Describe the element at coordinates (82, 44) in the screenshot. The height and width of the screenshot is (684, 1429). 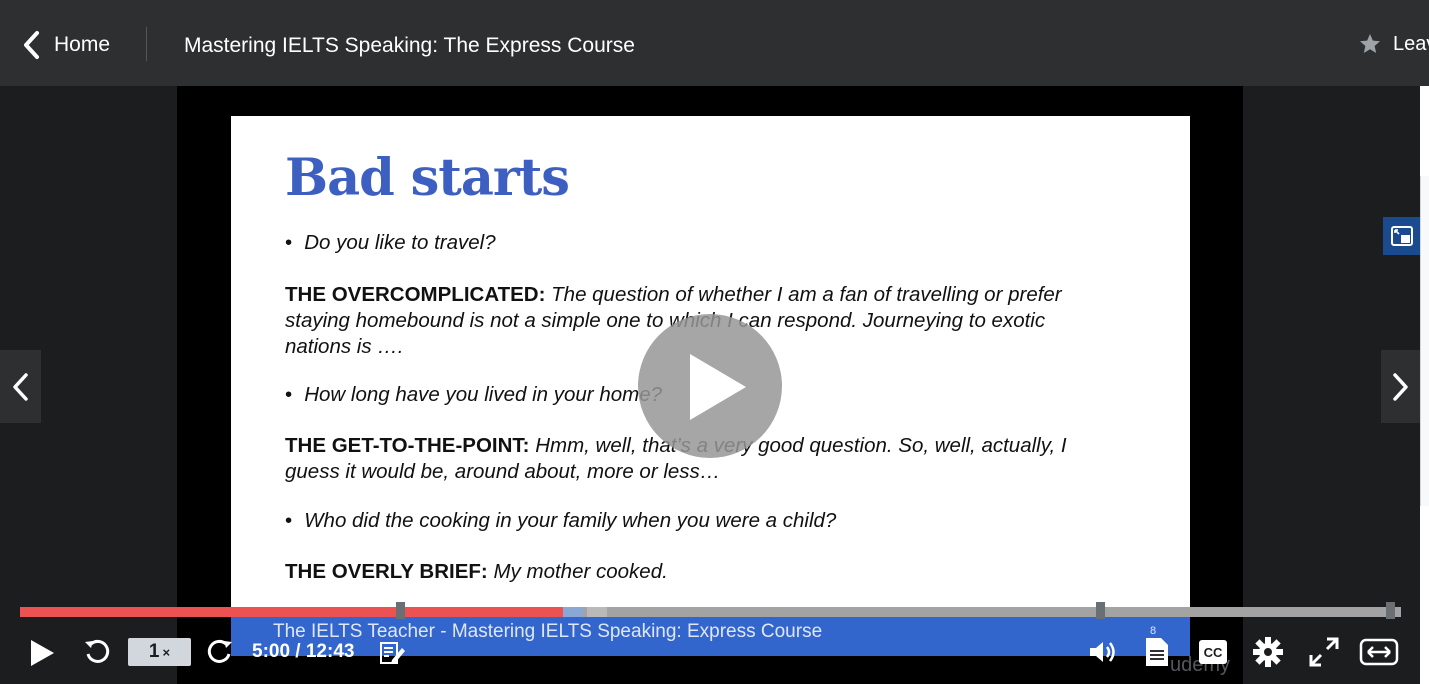
I see `home-label: Home` at that location.